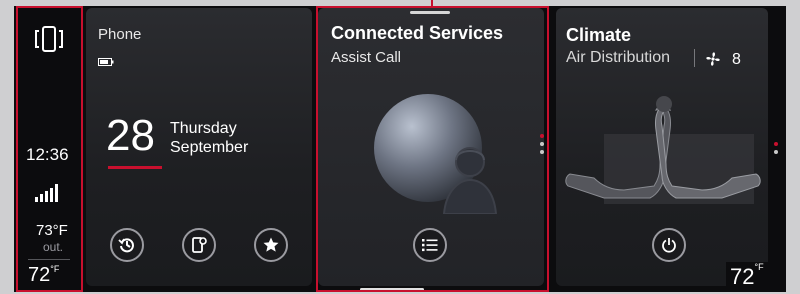  Describe the element at coordinates (694, 58) in the screenshot. I see `subtitle-divider` at that location.